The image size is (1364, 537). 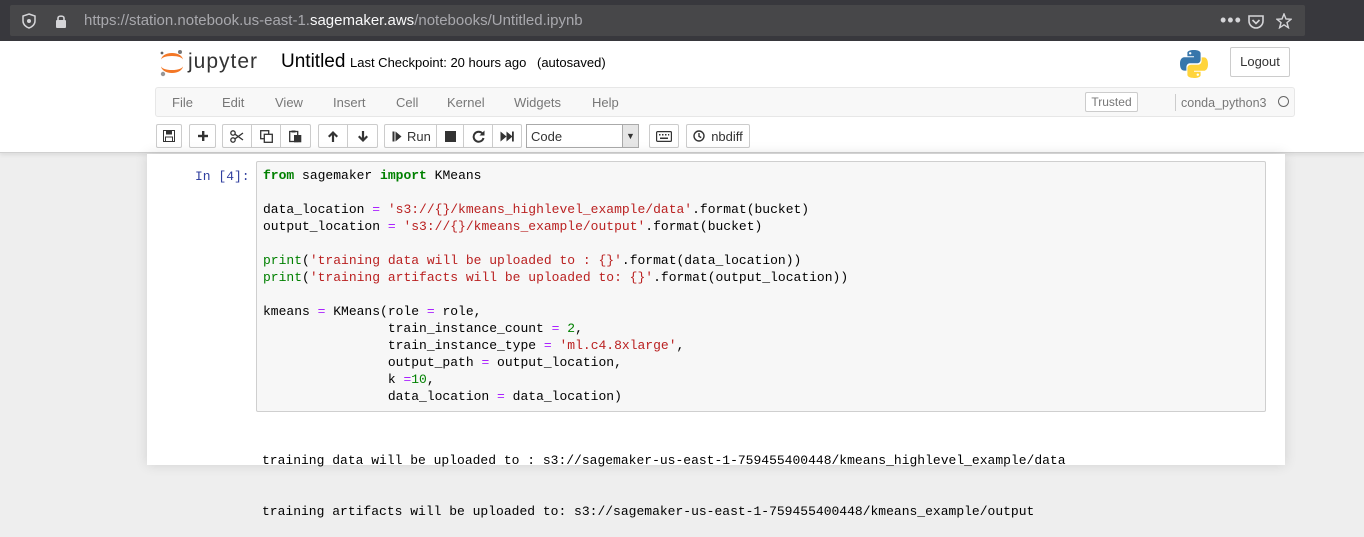 What do you see at coordinates (337, 175) in the screenshot?
I see `code-token: sagemaker` at bounding box center [337, 175].